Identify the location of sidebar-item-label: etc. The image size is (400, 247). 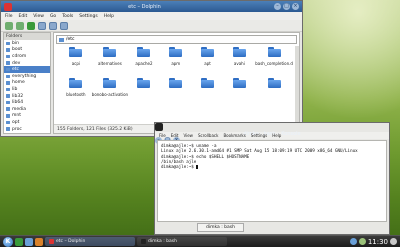
(16, 70).